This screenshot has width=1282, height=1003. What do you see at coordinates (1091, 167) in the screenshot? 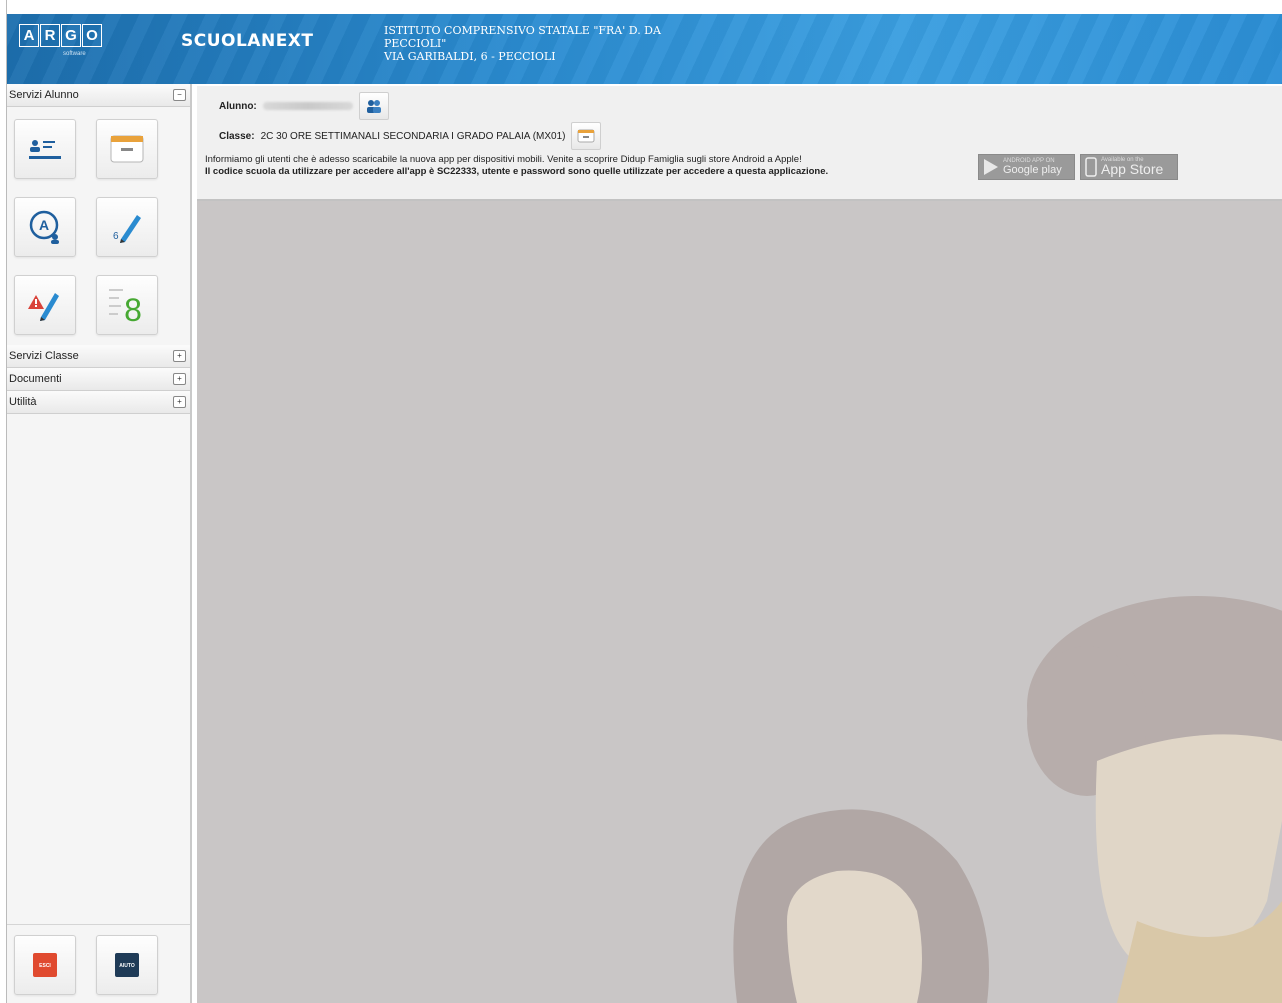
I see `phone-icon` at bounding box center [1091, 167].